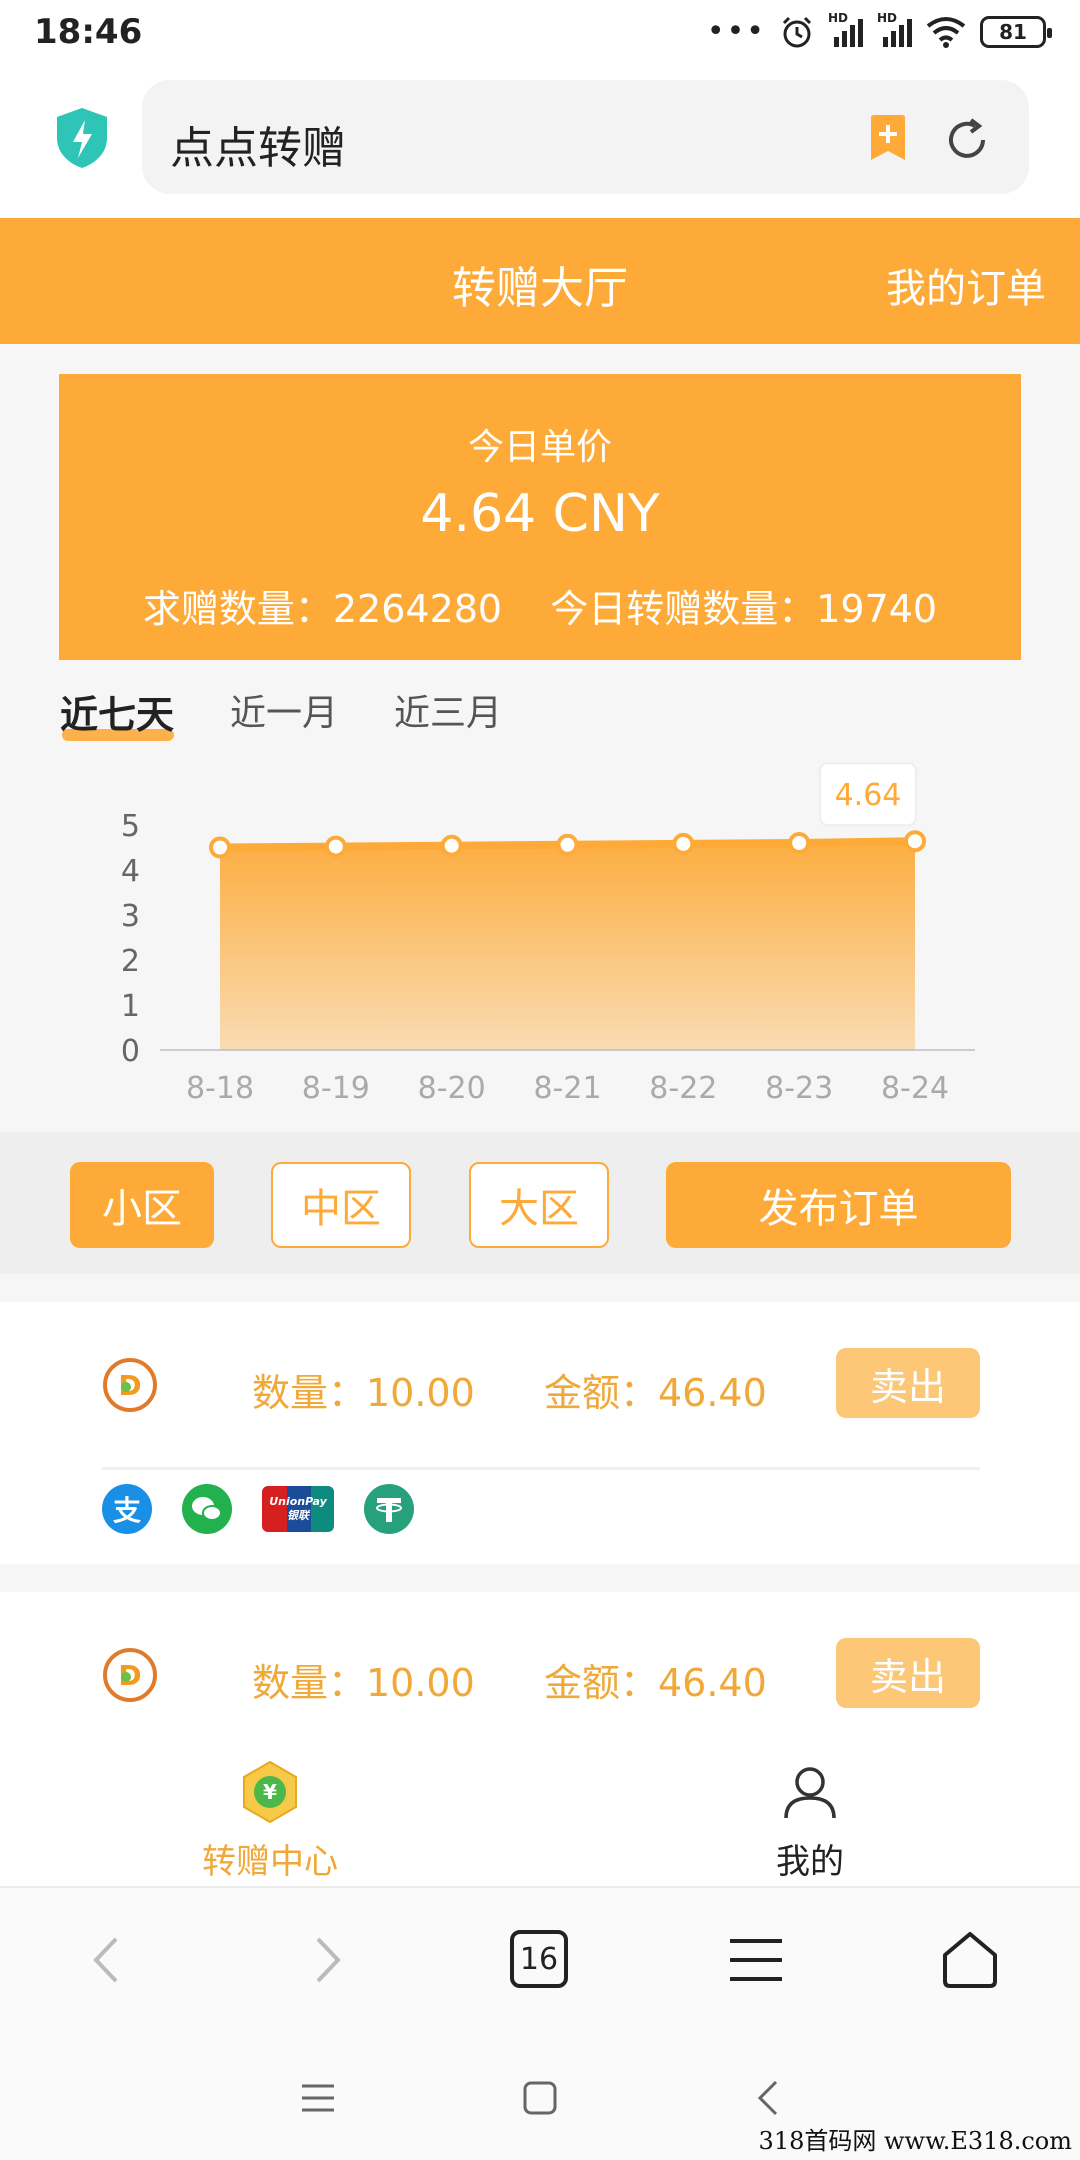 Image resolution: width=1080 pixels, height=2160 pixels. I want to click on tab-transfer-center: ¥ 转赠中心, so click(270, 1821).